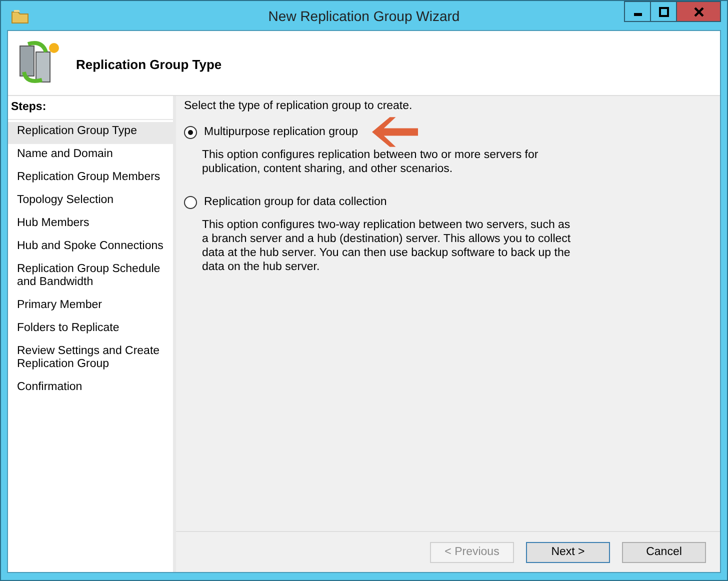  I want to click on step-item: Topology Selection, so click(65, 200).